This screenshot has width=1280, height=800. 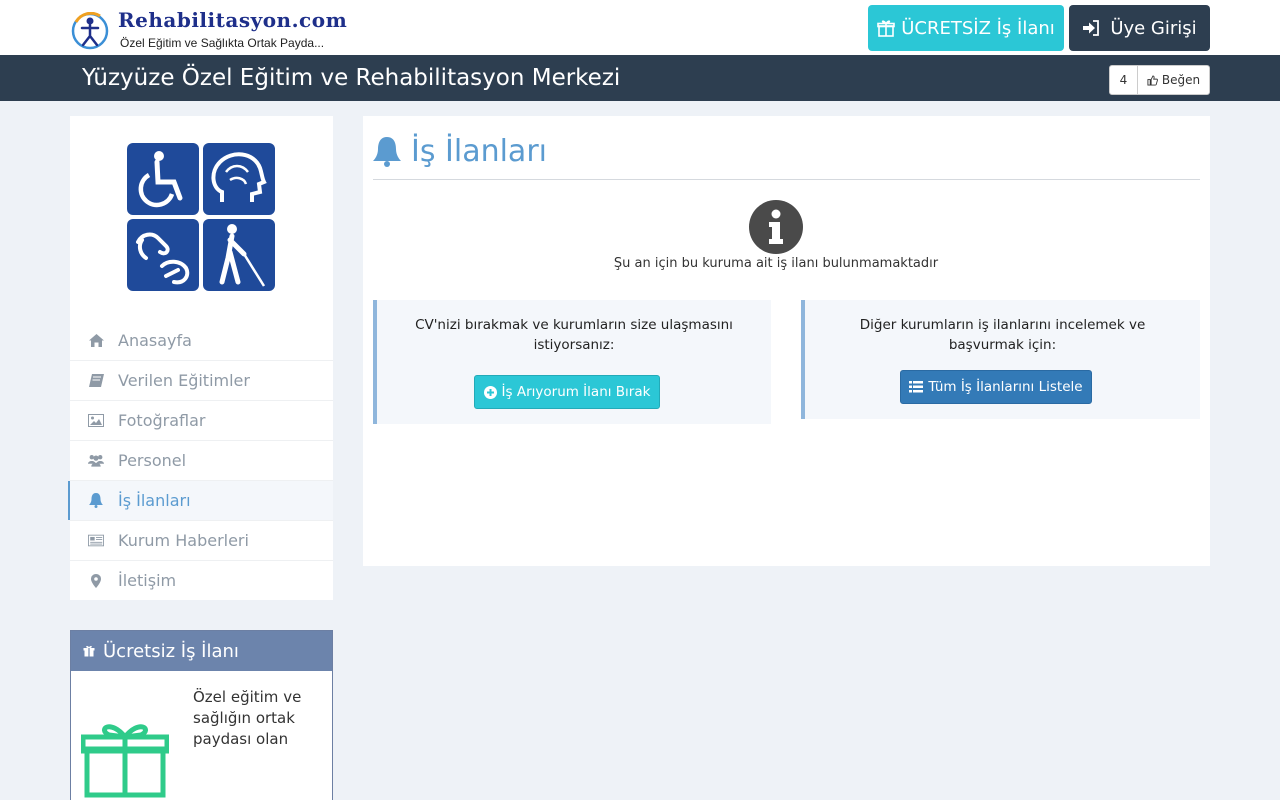 I want to click on free-panel-title: Ücretsiz İş İlanı, so click(x=171, y=651).